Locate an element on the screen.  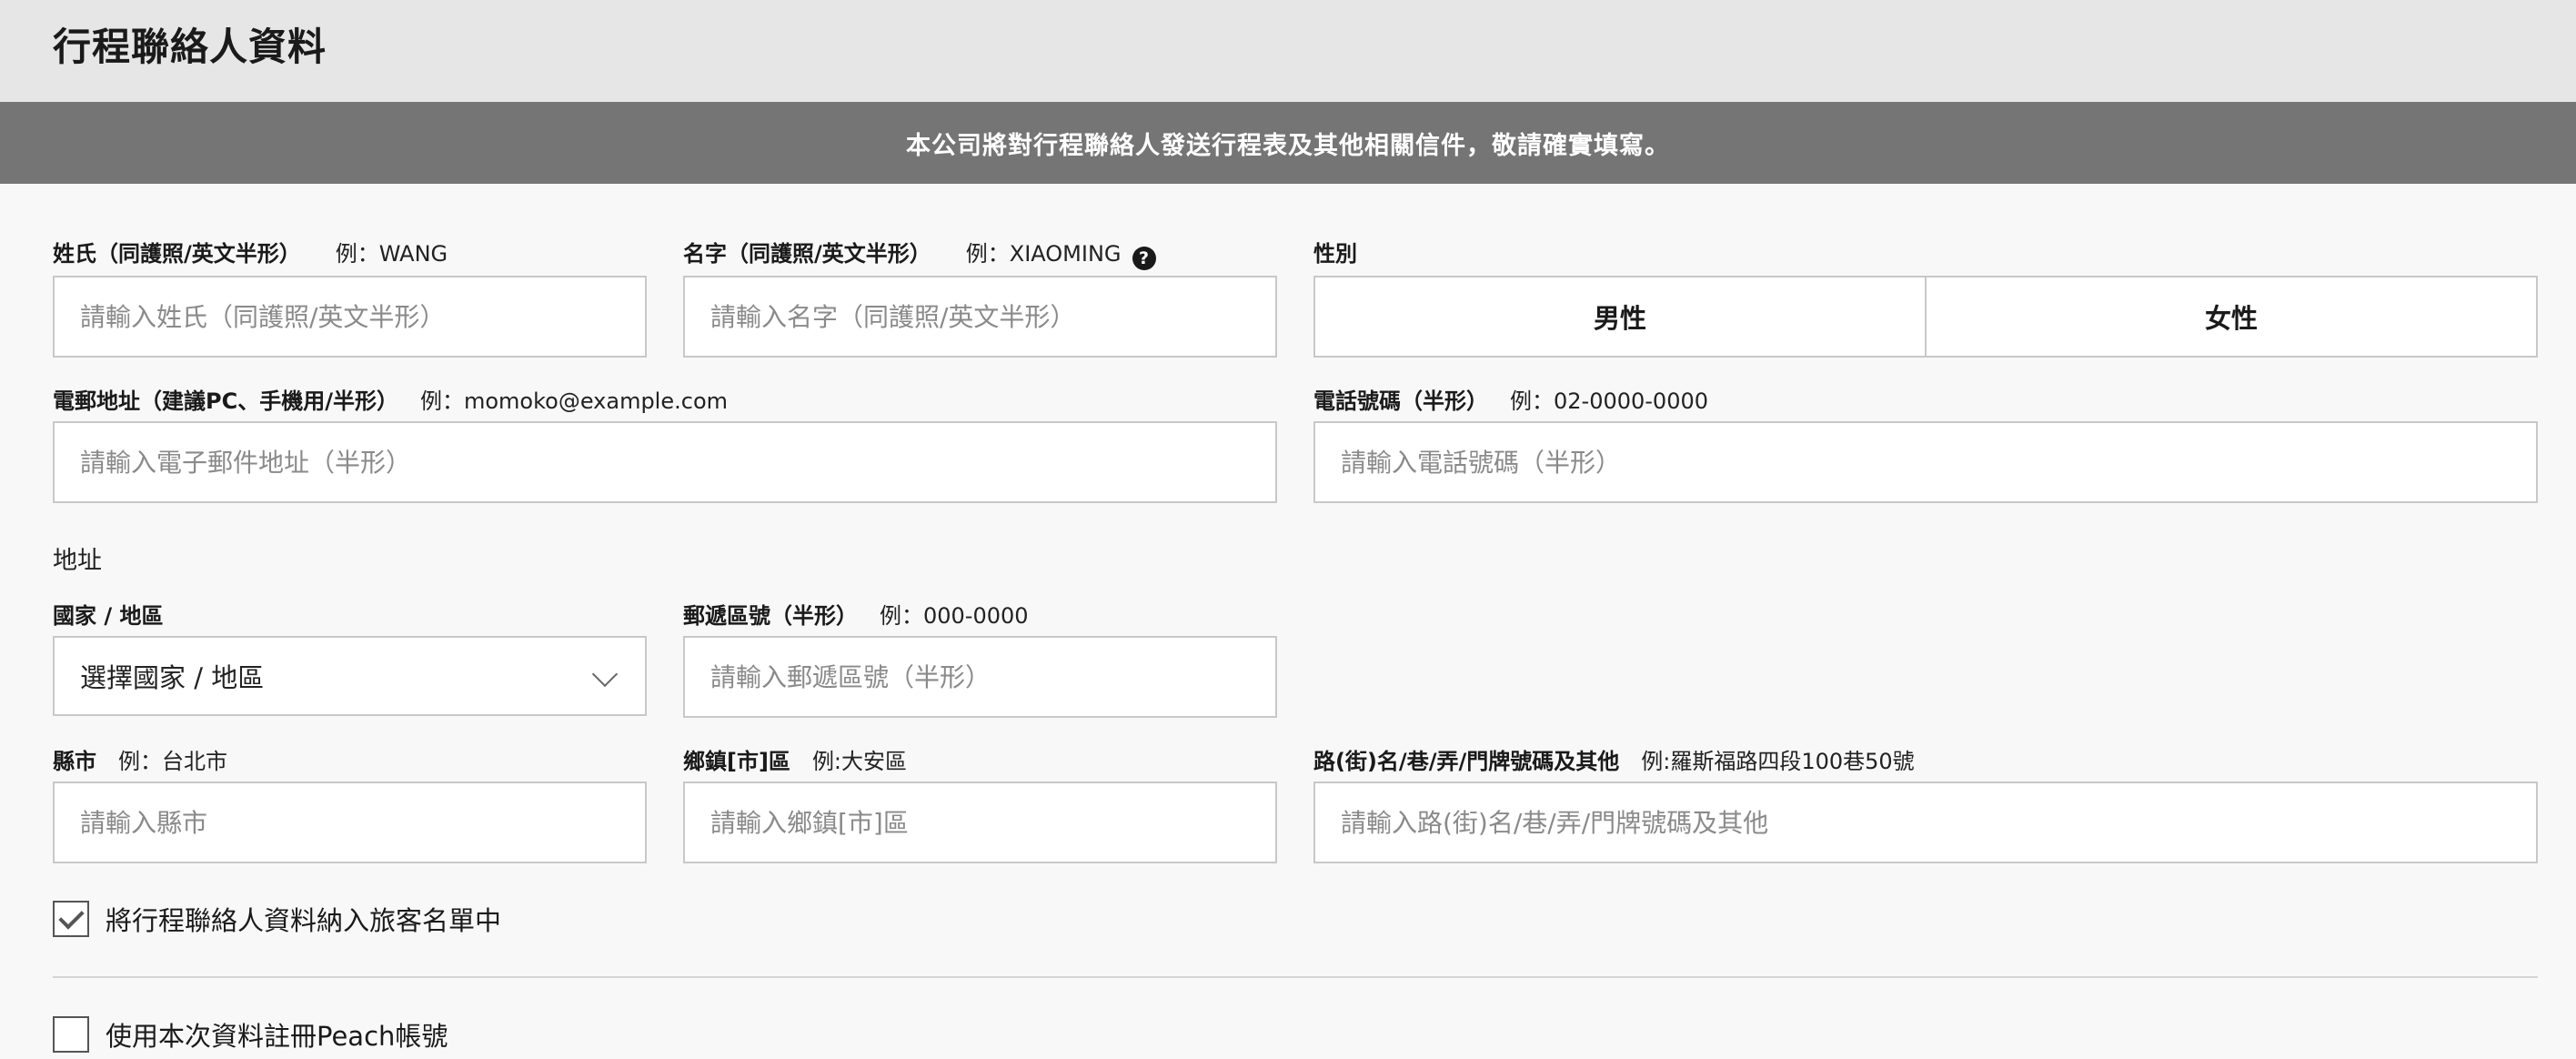
gender-label-group: 性別 is located at coordinates (1335, 254).